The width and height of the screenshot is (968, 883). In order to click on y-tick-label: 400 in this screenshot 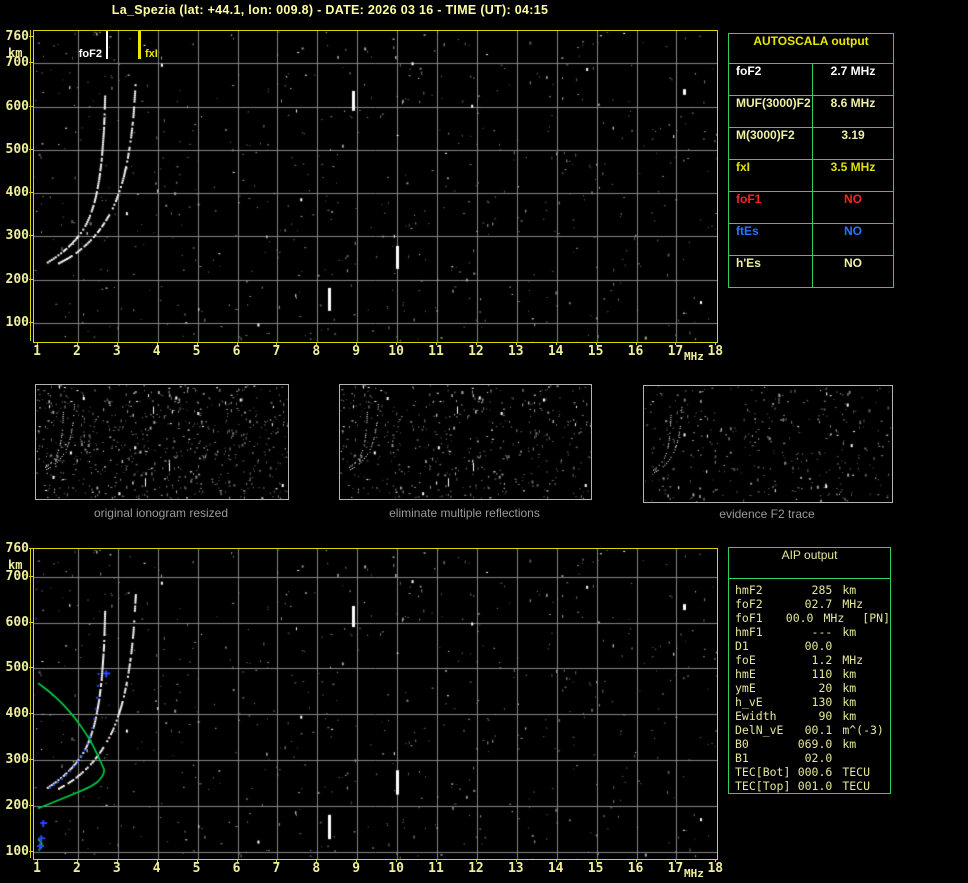, I will do `click(17, 193)`.